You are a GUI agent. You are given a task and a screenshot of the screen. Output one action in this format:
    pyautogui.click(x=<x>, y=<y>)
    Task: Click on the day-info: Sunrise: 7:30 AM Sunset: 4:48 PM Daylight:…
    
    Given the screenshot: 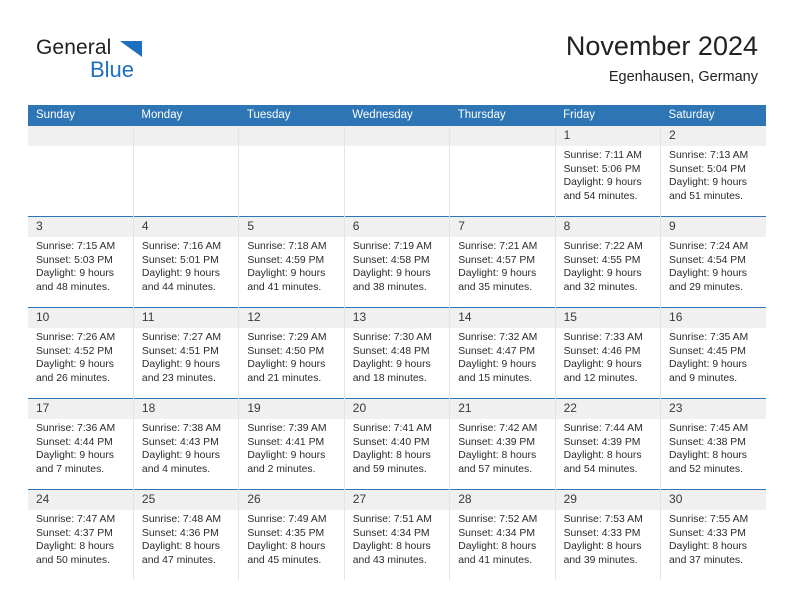 What is the action you would take?
    pyautogui.click(x=397, y=356)
    